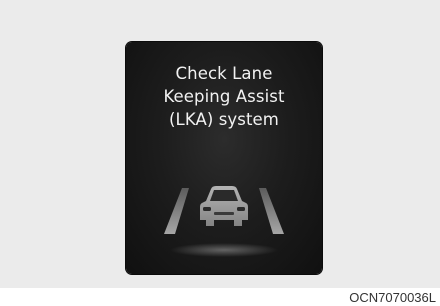  What do you see at coordinates (224, 73) in the screenshot?
I see `warning-message-line-1: Check Lane` at bounding box center [224, 73].